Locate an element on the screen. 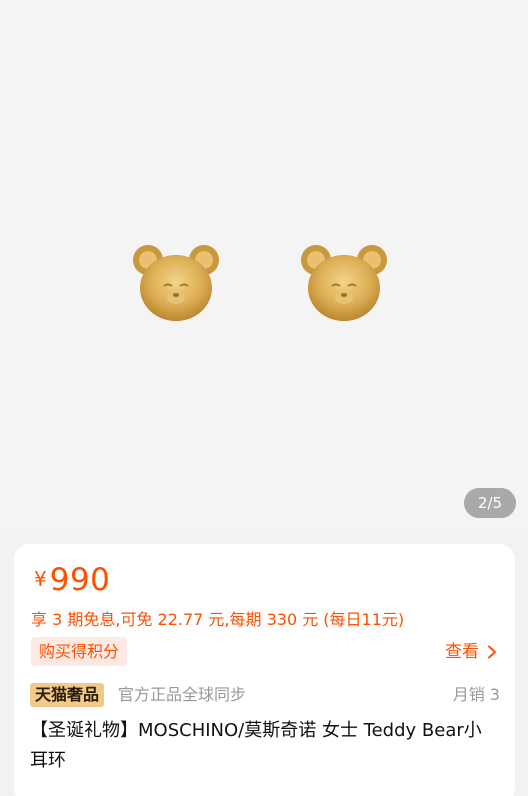 The image size is (528, 796). installment-info: 享 3 期免息,可免 22.77 元,每期 330 元 (每日11元) is located at coordinates (217, 618).